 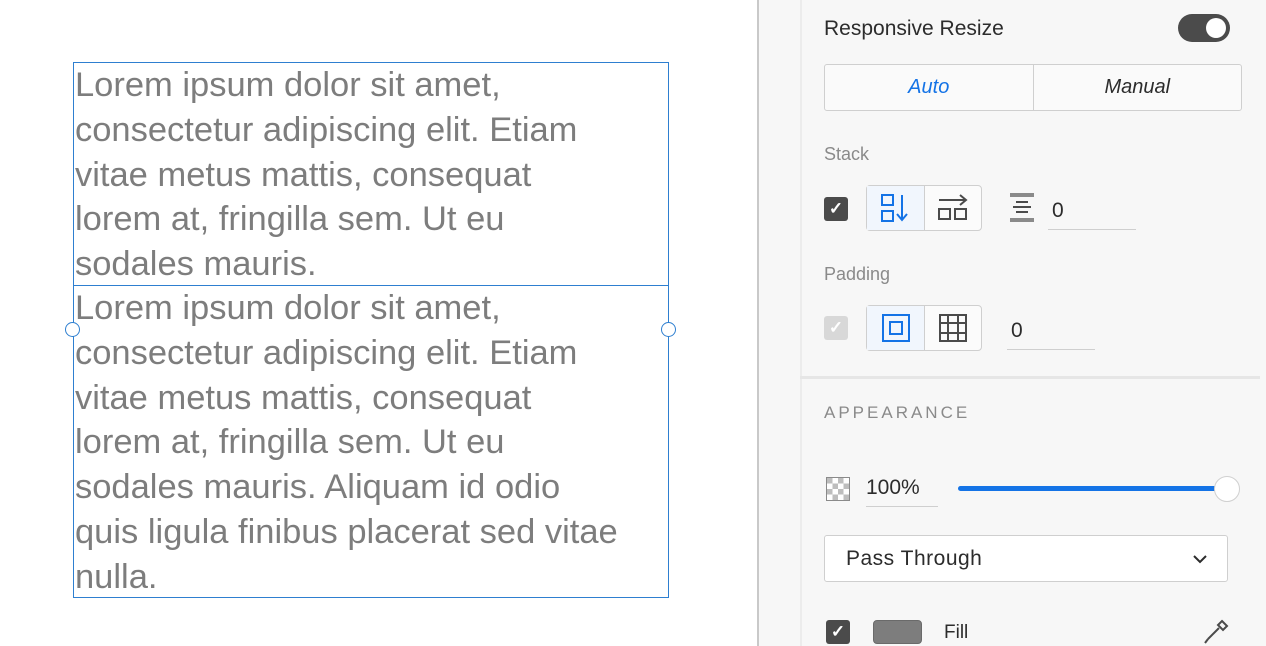 What do you see at coordinates (897, 412) in the screenshot?
I see `appearance-section-title: APPEARANCE` at bounding box center [897, 412].